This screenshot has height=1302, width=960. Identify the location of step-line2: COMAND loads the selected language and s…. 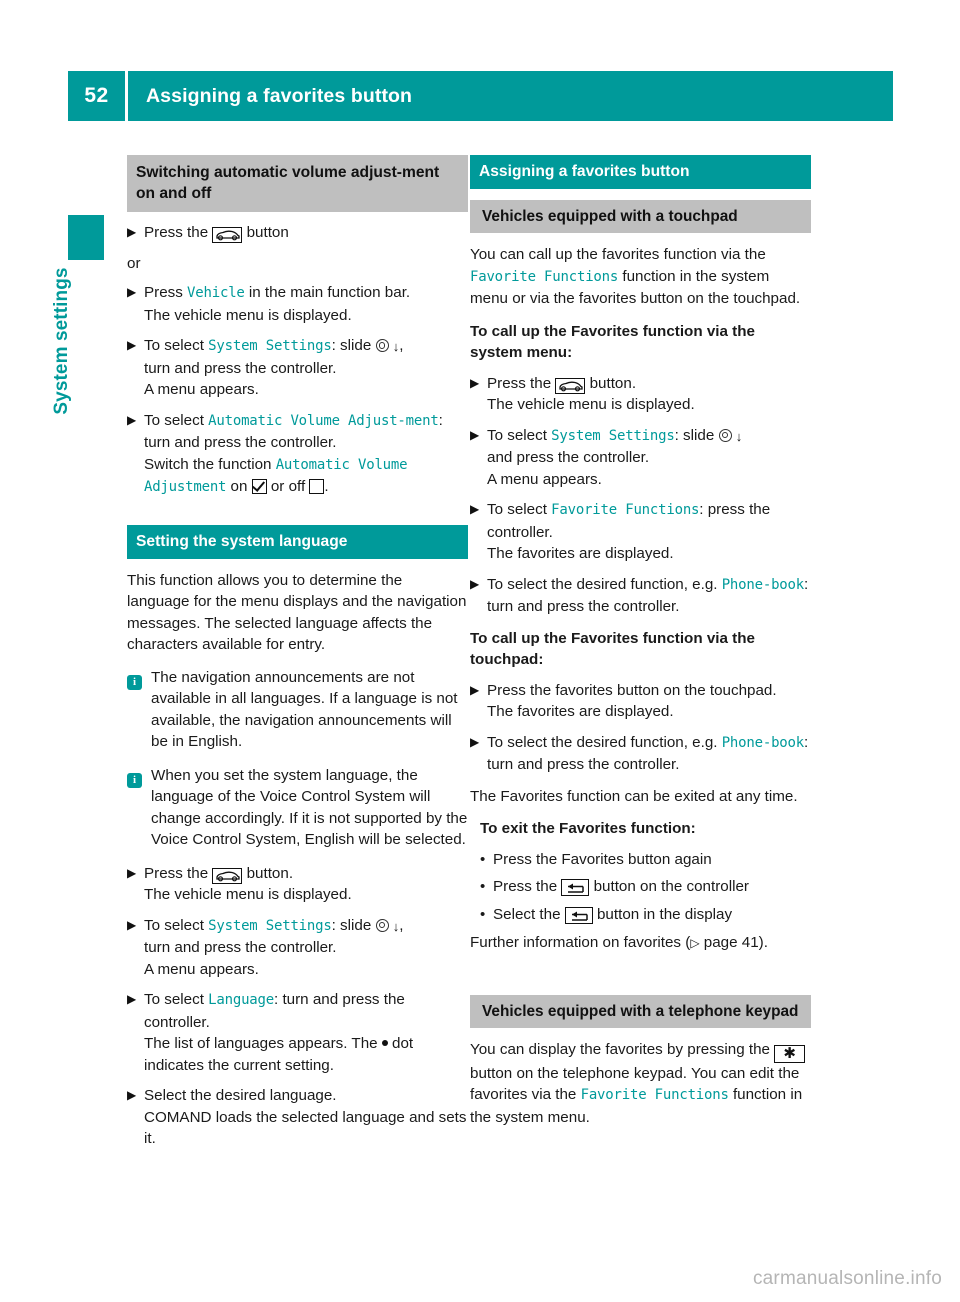
(305, 1128).